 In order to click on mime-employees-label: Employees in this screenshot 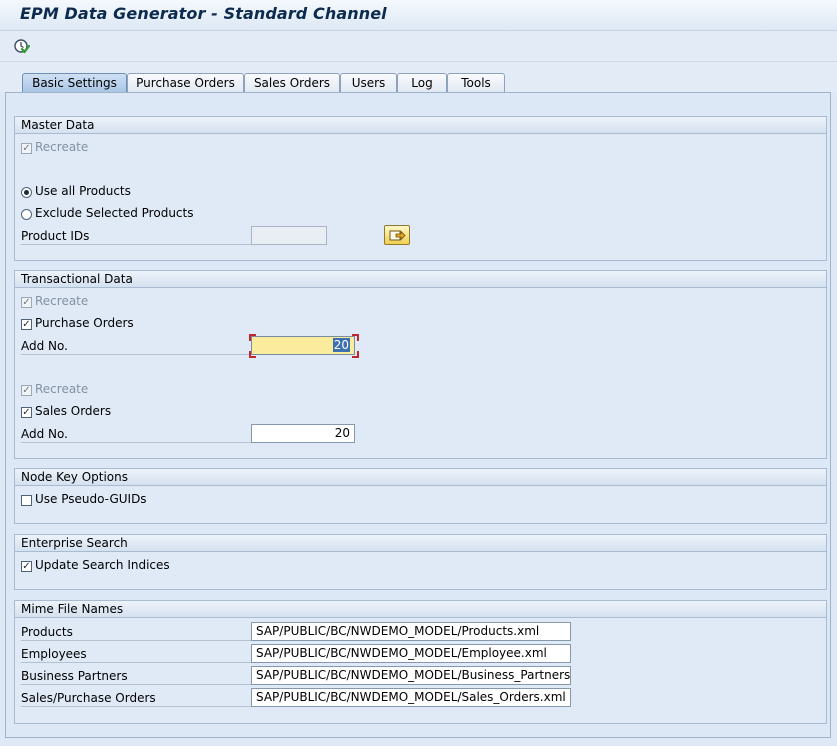, I will do `click(137, 654)`.